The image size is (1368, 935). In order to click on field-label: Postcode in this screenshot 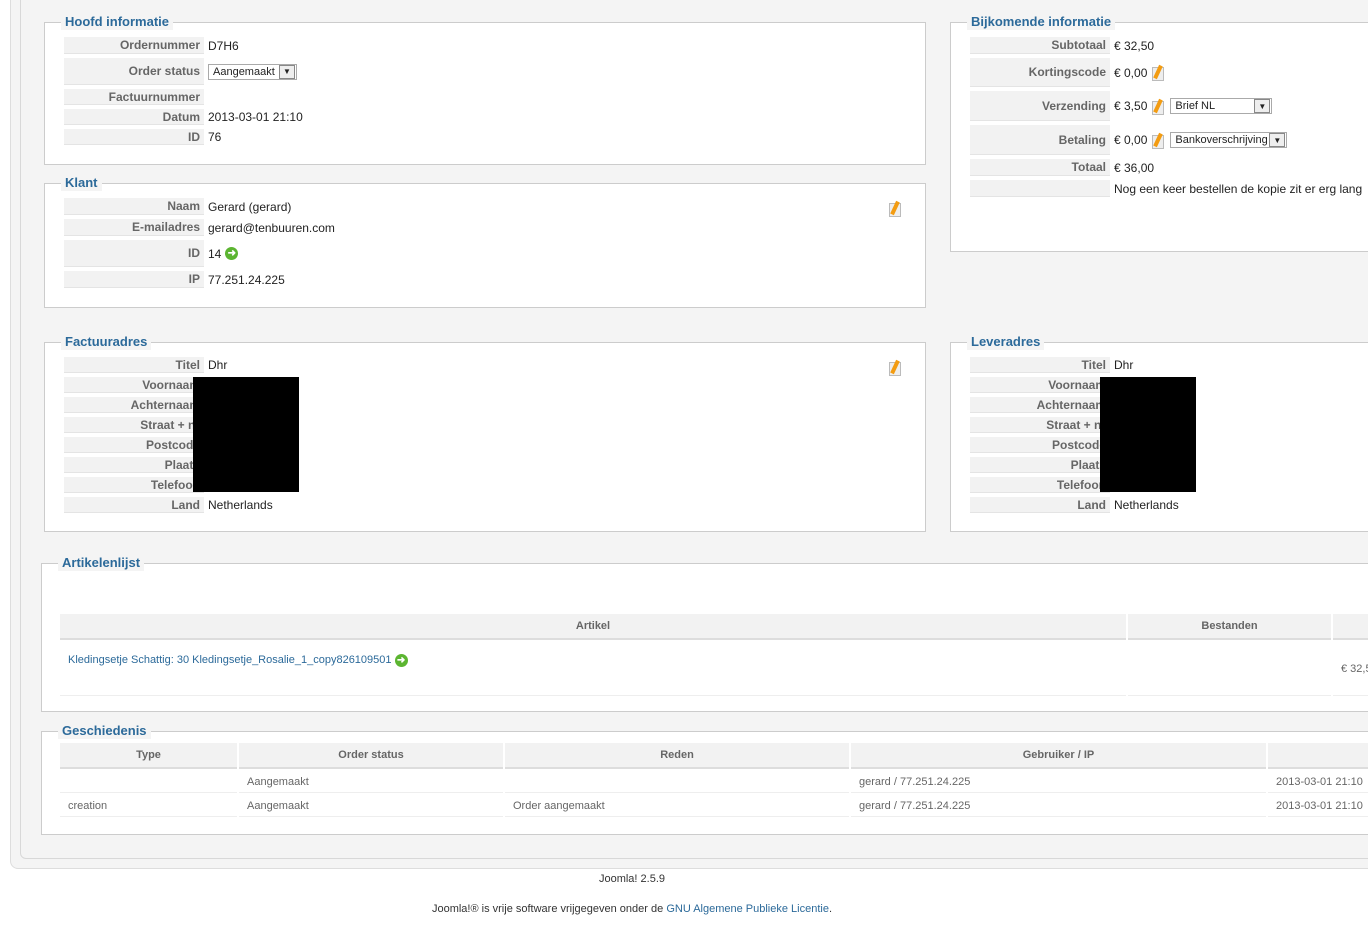, I will do `click(1040, 445)`.